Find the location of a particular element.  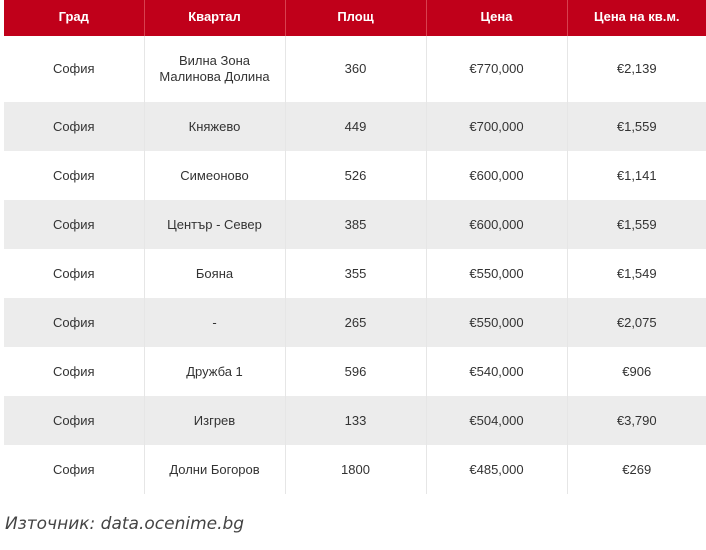

header-area: Площ is located at coordinates (356, 18).